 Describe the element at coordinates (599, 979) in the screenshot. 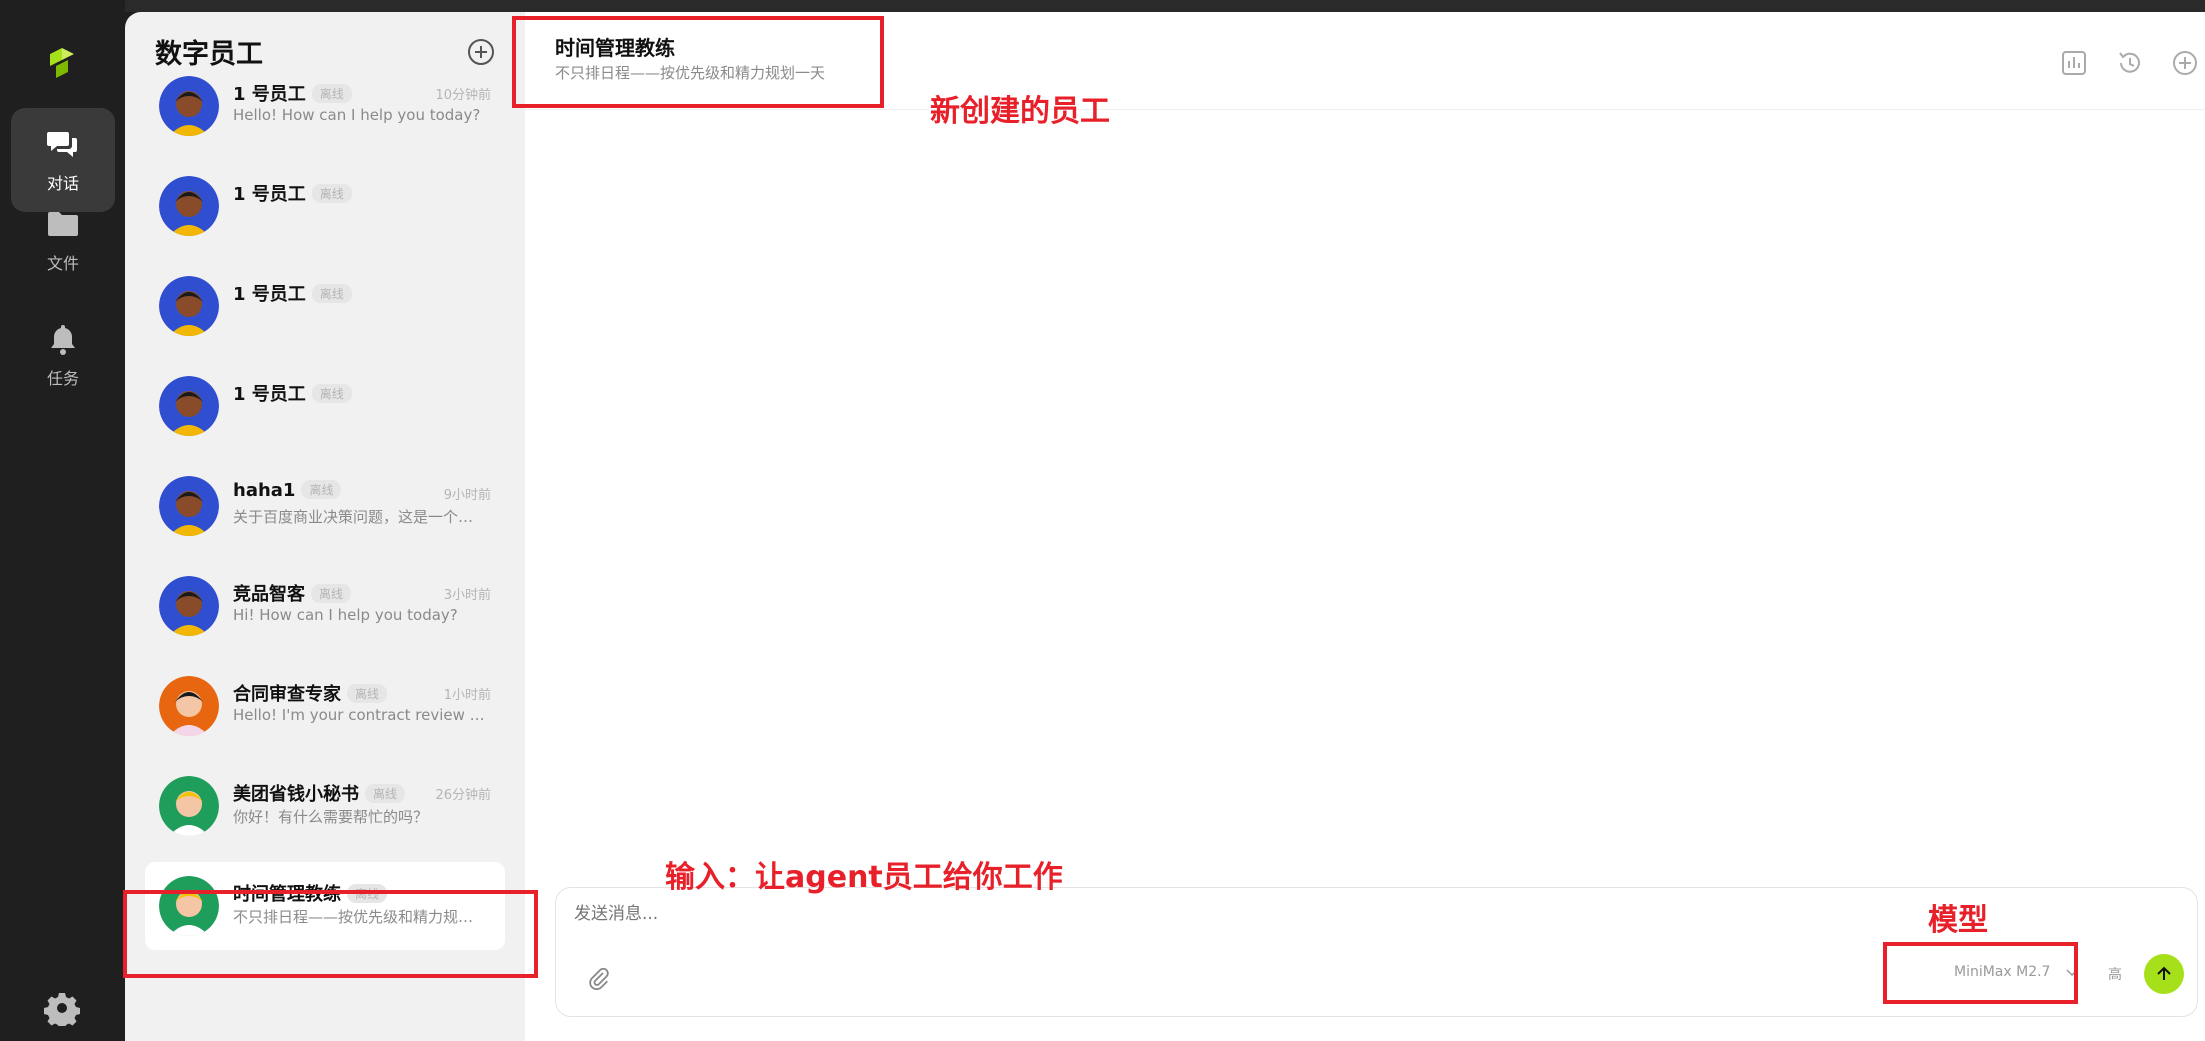

I see `paperclip-icon` at that location.